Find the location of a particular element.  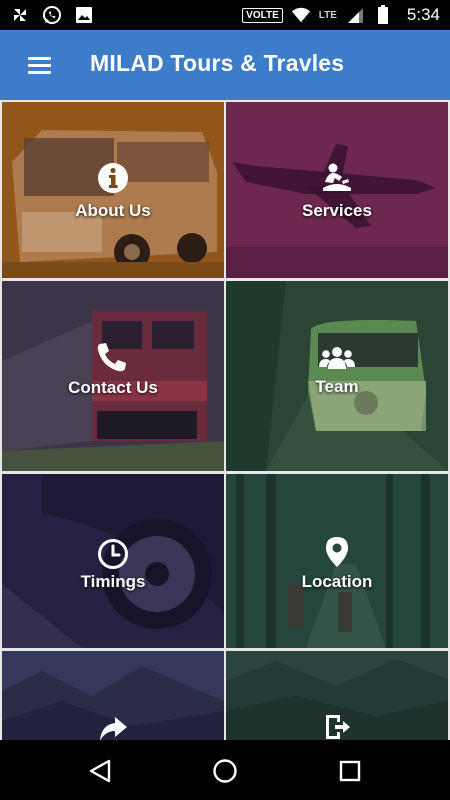

tile-about-us: About Us is located at coordinates (113, 190).